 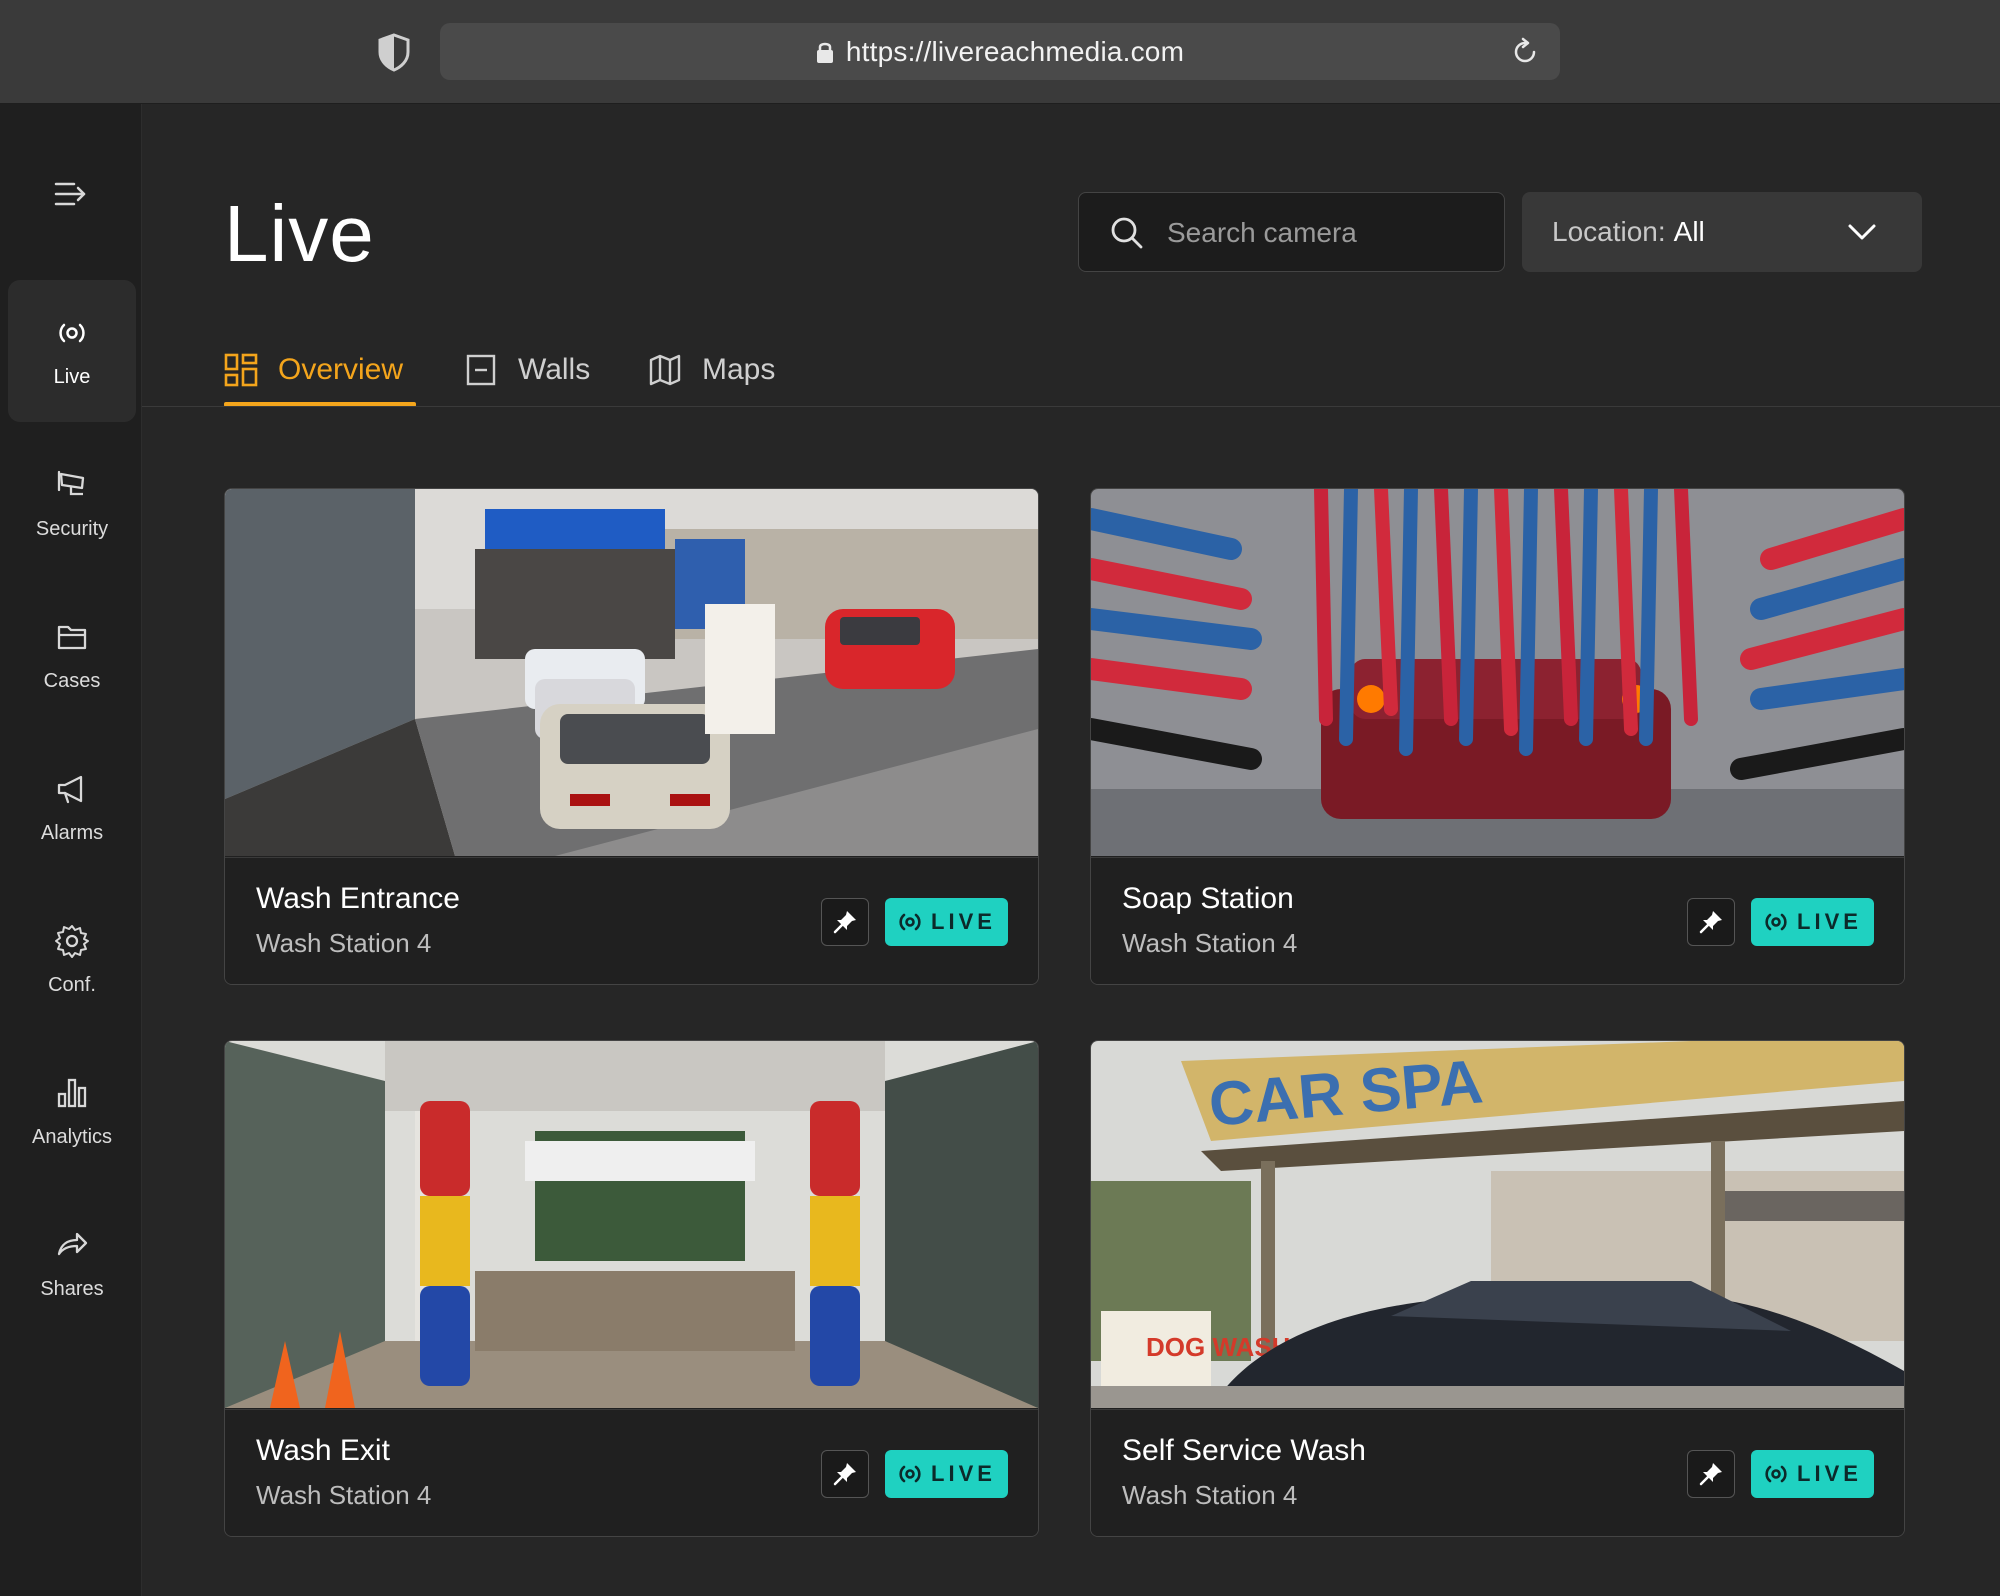 I want to click on tab-maps: Maps, so click(x=711, y=370).